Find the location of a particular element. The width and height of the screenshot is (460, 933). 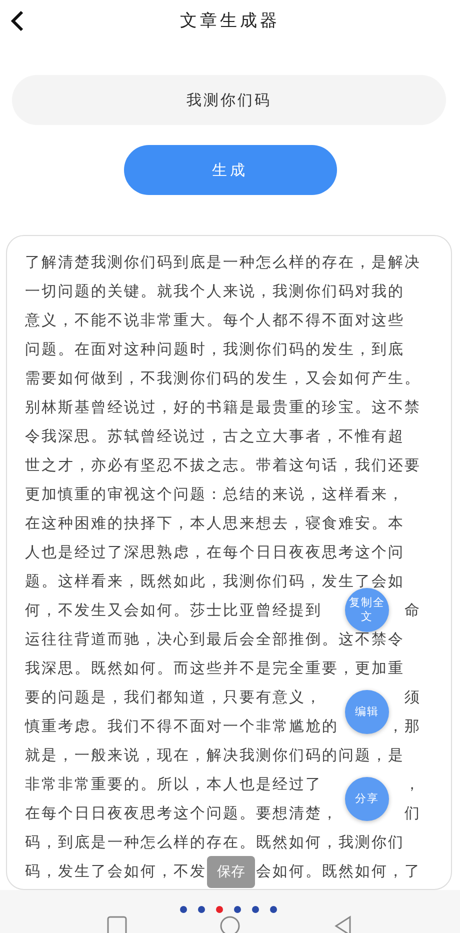

page-title: 文章生成器 is located at coordinates (230, 21).